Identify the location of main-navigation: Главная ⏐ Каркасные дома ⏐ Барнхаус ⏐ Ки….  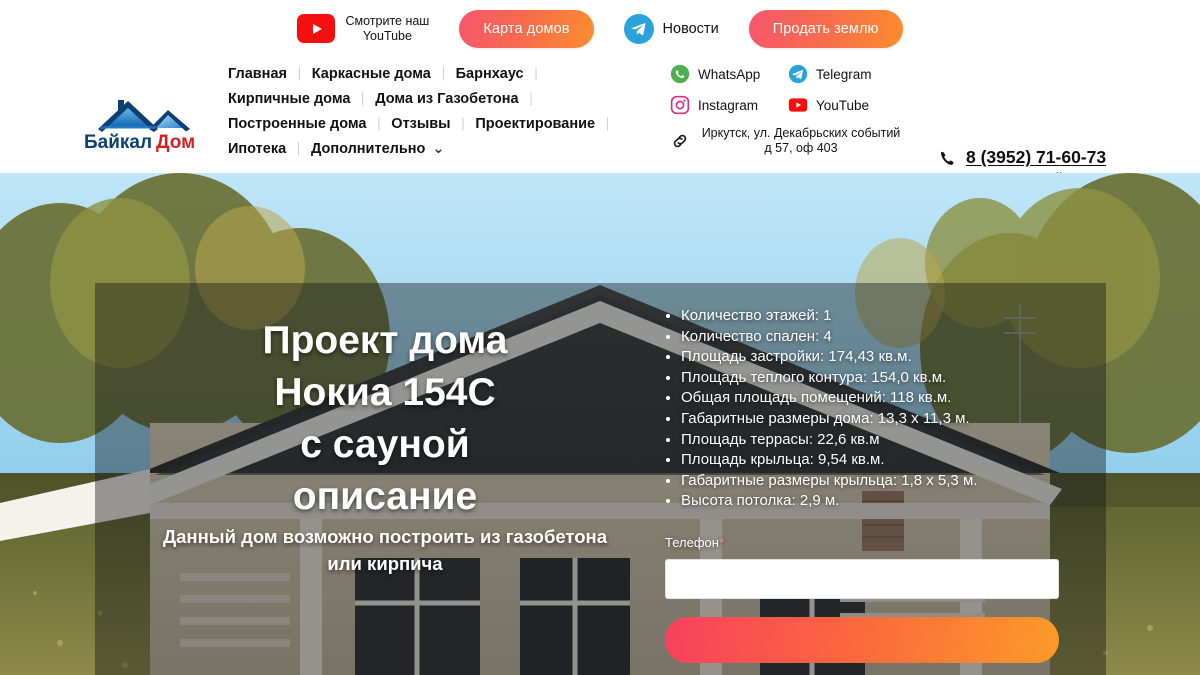
(438, 111).